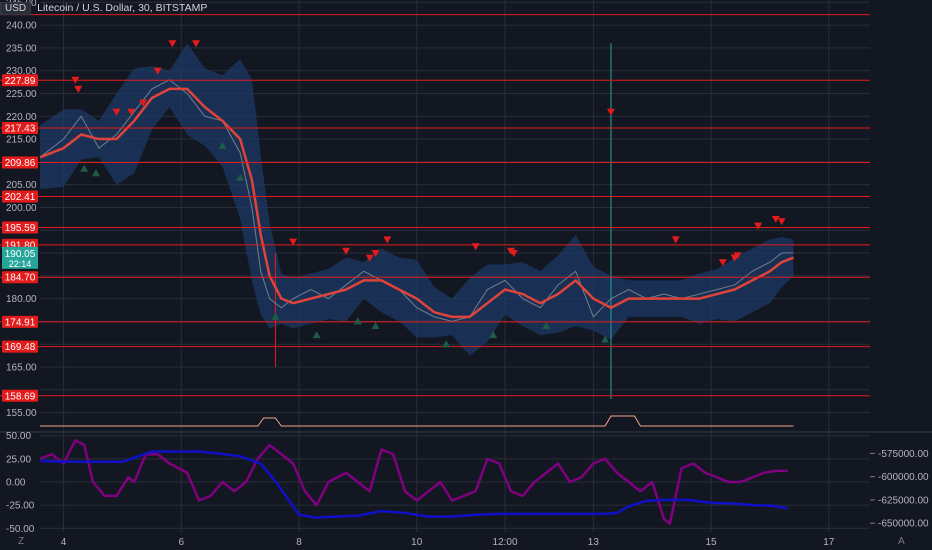 This screenshot has width=932, height=550. I want to click on level-label: 217.43, so click(20, 127).